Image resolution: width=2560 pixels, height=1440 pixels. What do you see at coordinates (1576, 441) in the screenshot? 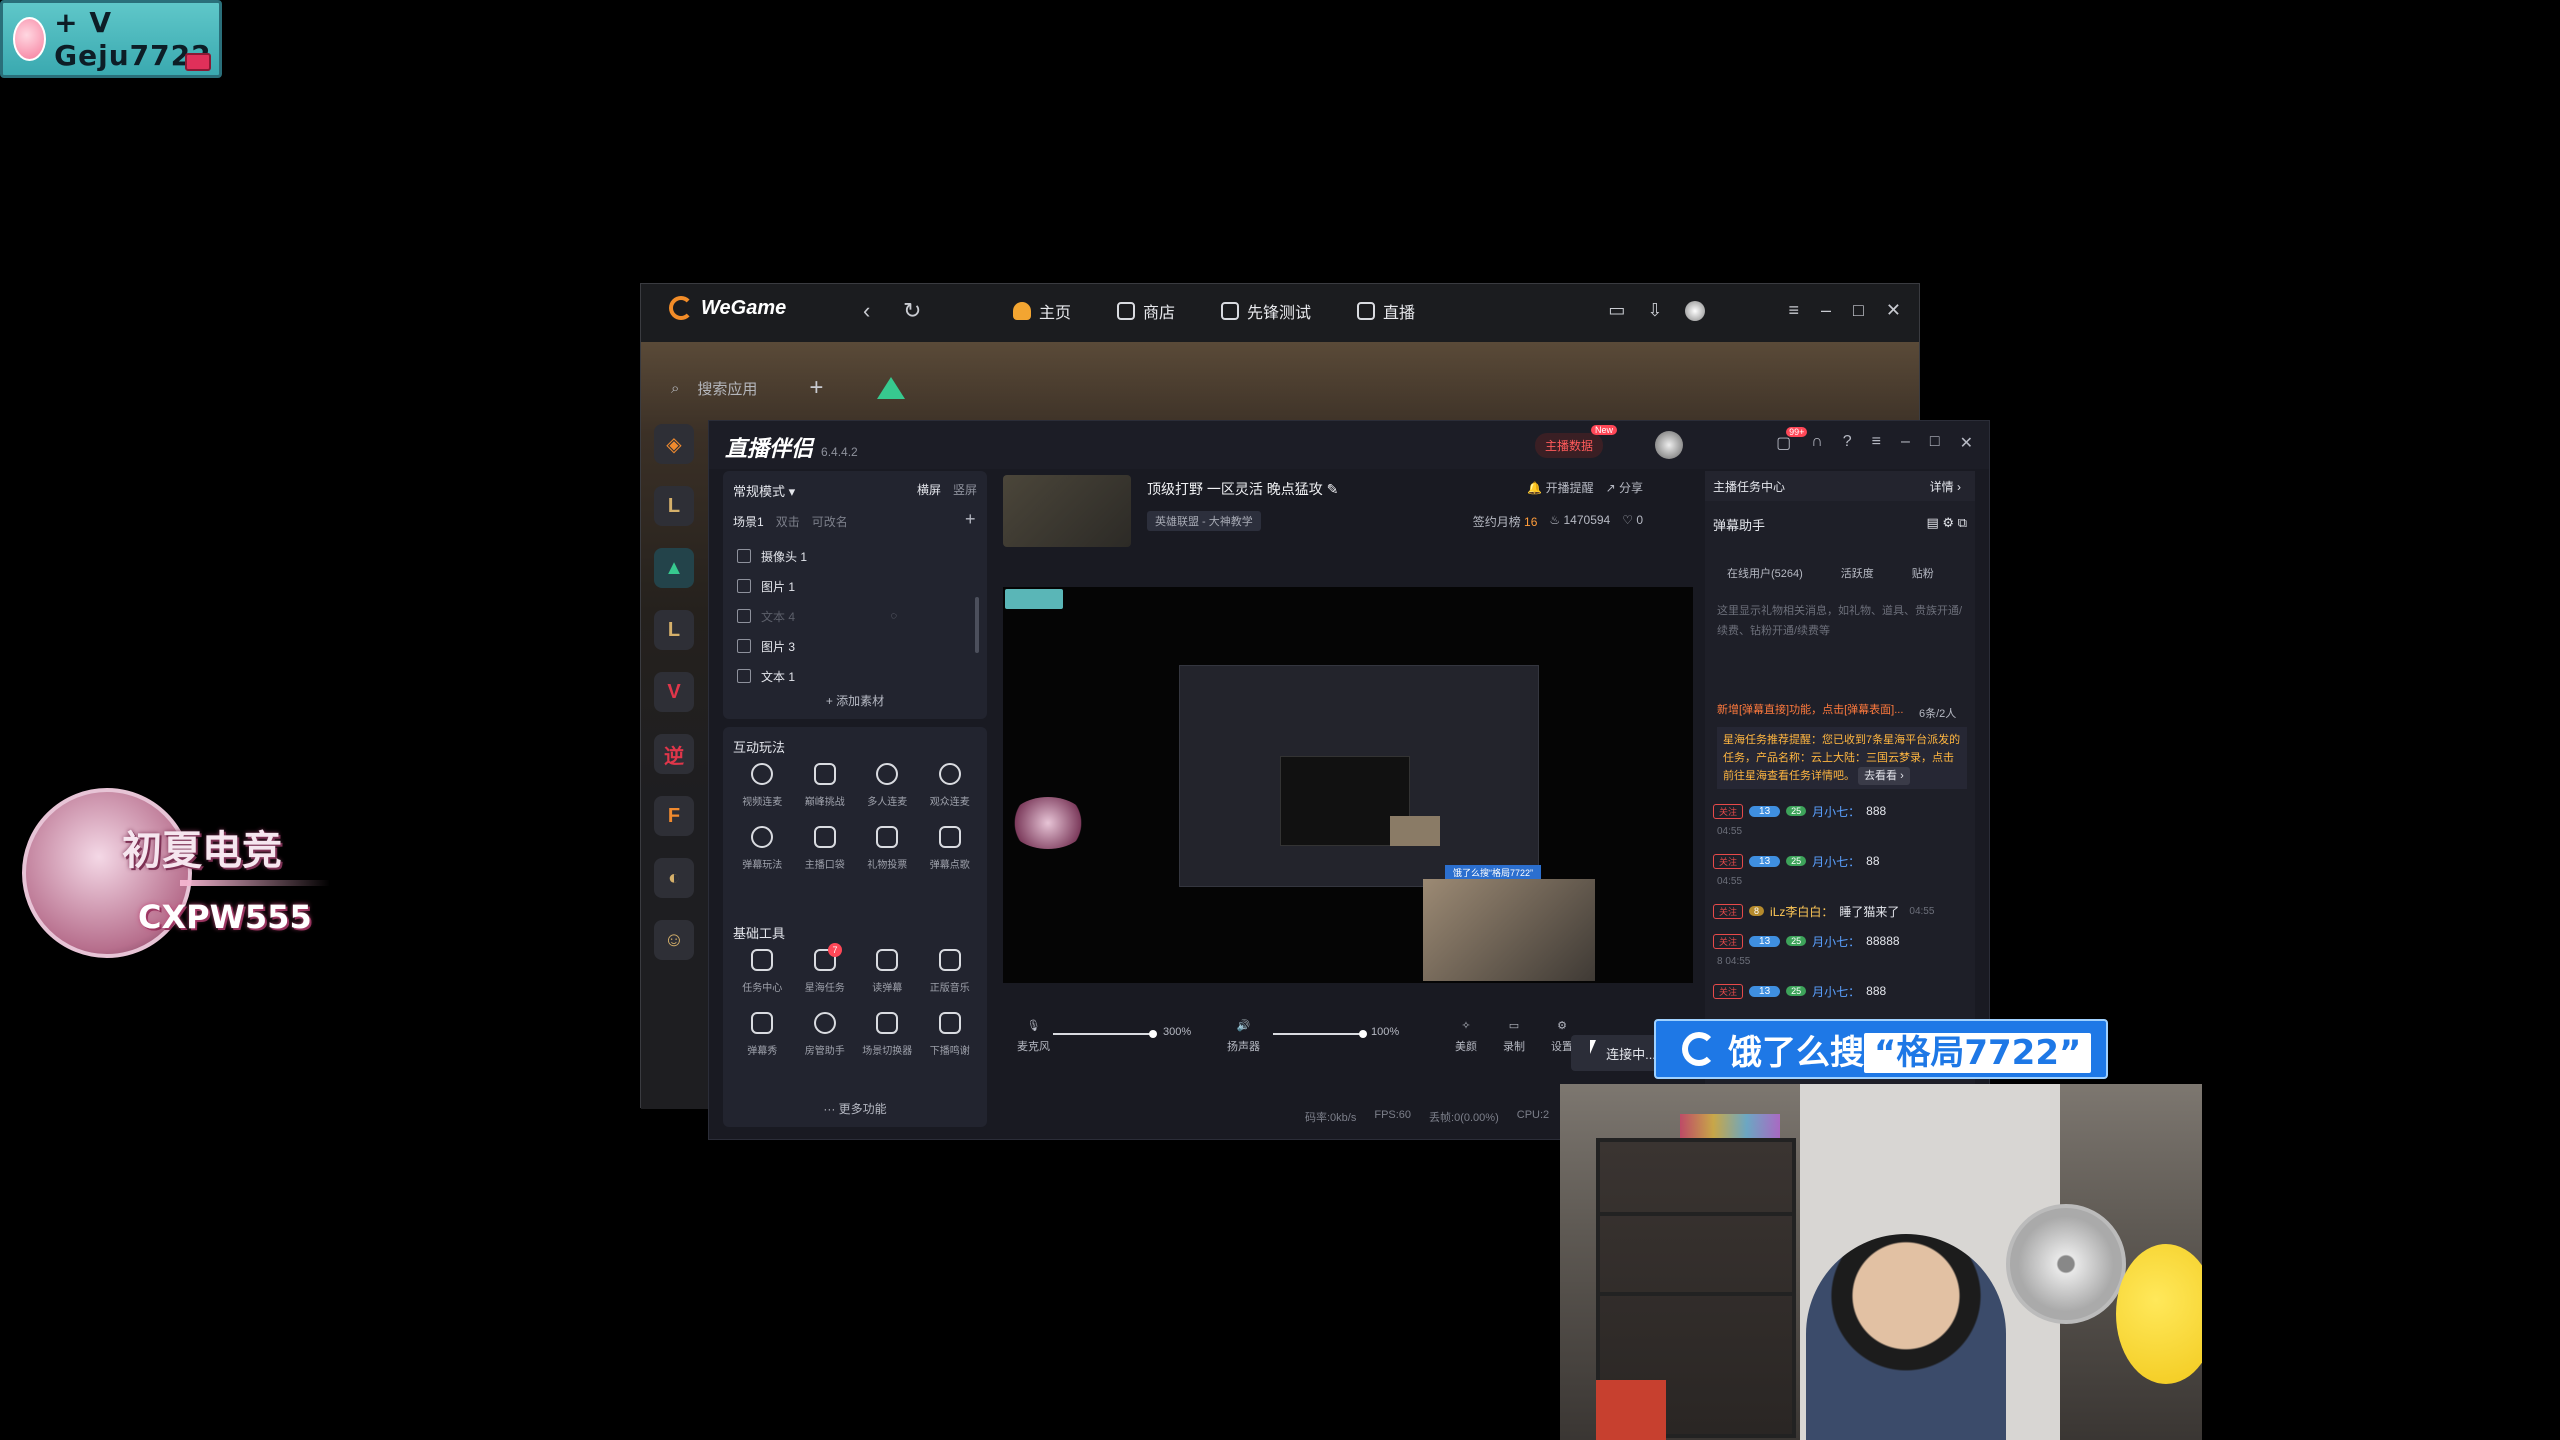
I see `live-data-button: 主播数据 New` at bounding box center [1576, 441].